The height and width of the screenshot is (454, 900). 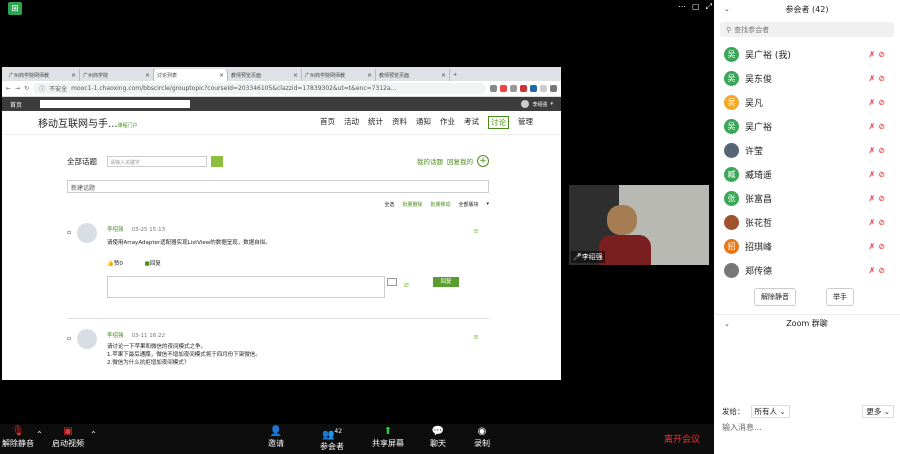 I want to click on chat-button: 💬 聊天, so click(x=438, y=437).